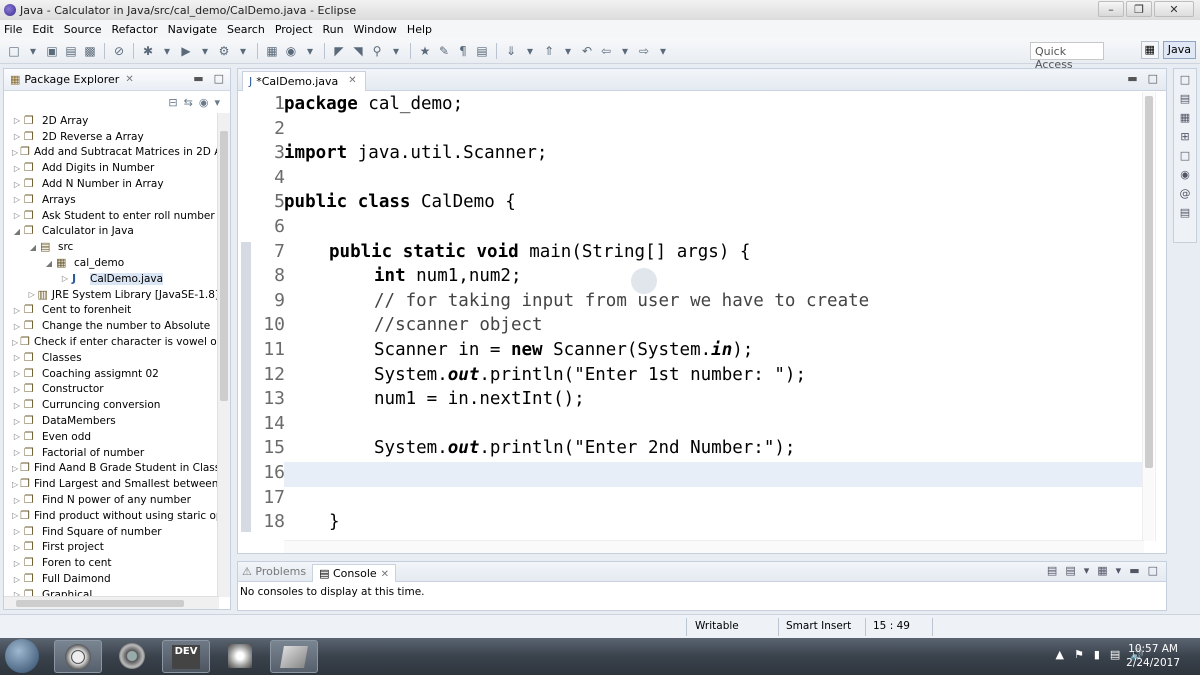 Image resolution: width=1200 pixels, height=675 pixels. What do you see at coordinates (291, 51) in the screenshot?
I see `new-class-icon: ◉` at bounding box center [291, 51].